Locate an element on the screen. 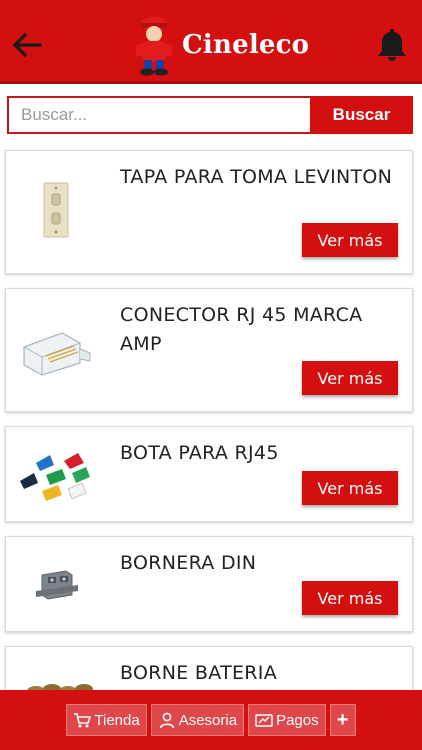  product-name: CONECTOR RJ 45 MARCA AMP is located at coordinates (241, 329).